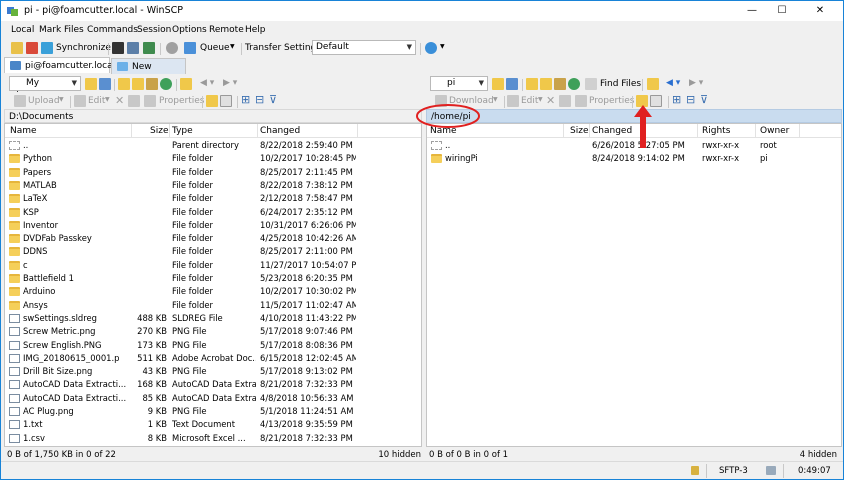 The image size is (844, 480). What do you see at coordinates (213, 116) in the screenshot?
I see `local-path-bar: D:\Documents` at bounding box center [213, 116].